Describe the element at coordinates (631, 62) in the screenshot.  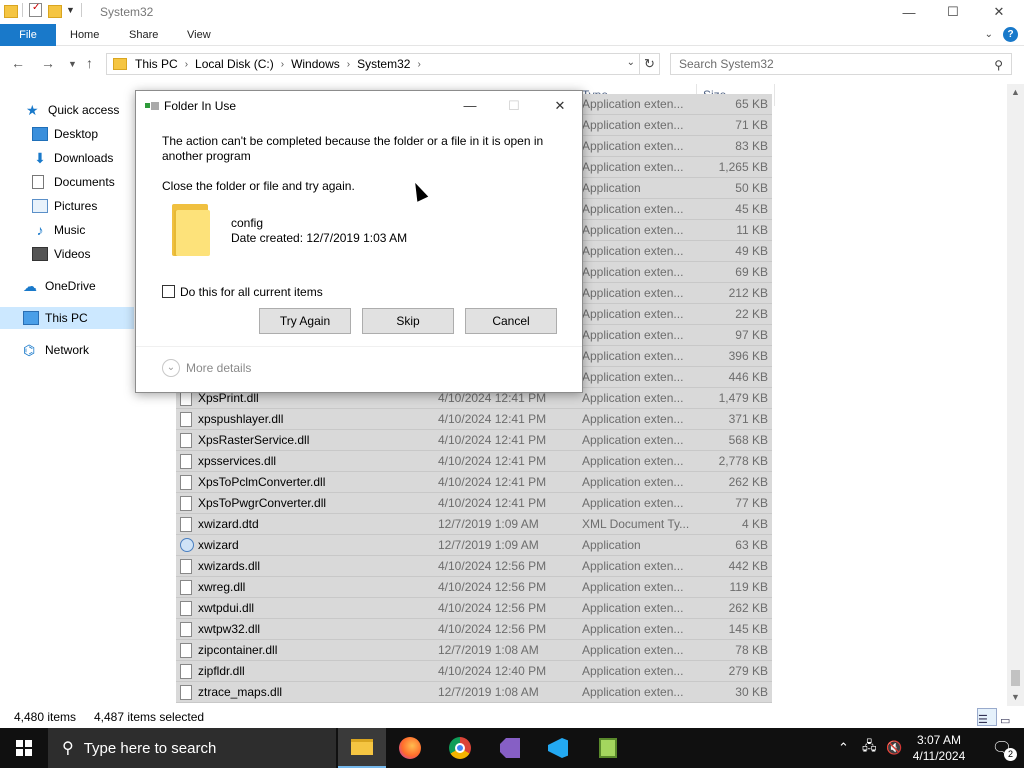
I see `address-history-chevron-icon: ⌄` at that location.